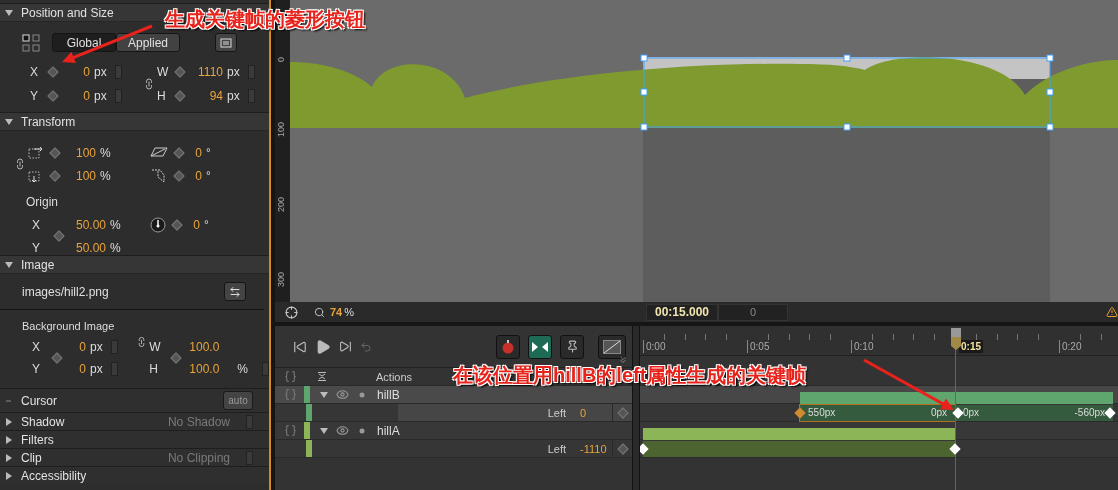  Describe the element at coordinates (238, 400) in the screenshot. I see `cursor-button: auto` at that location.